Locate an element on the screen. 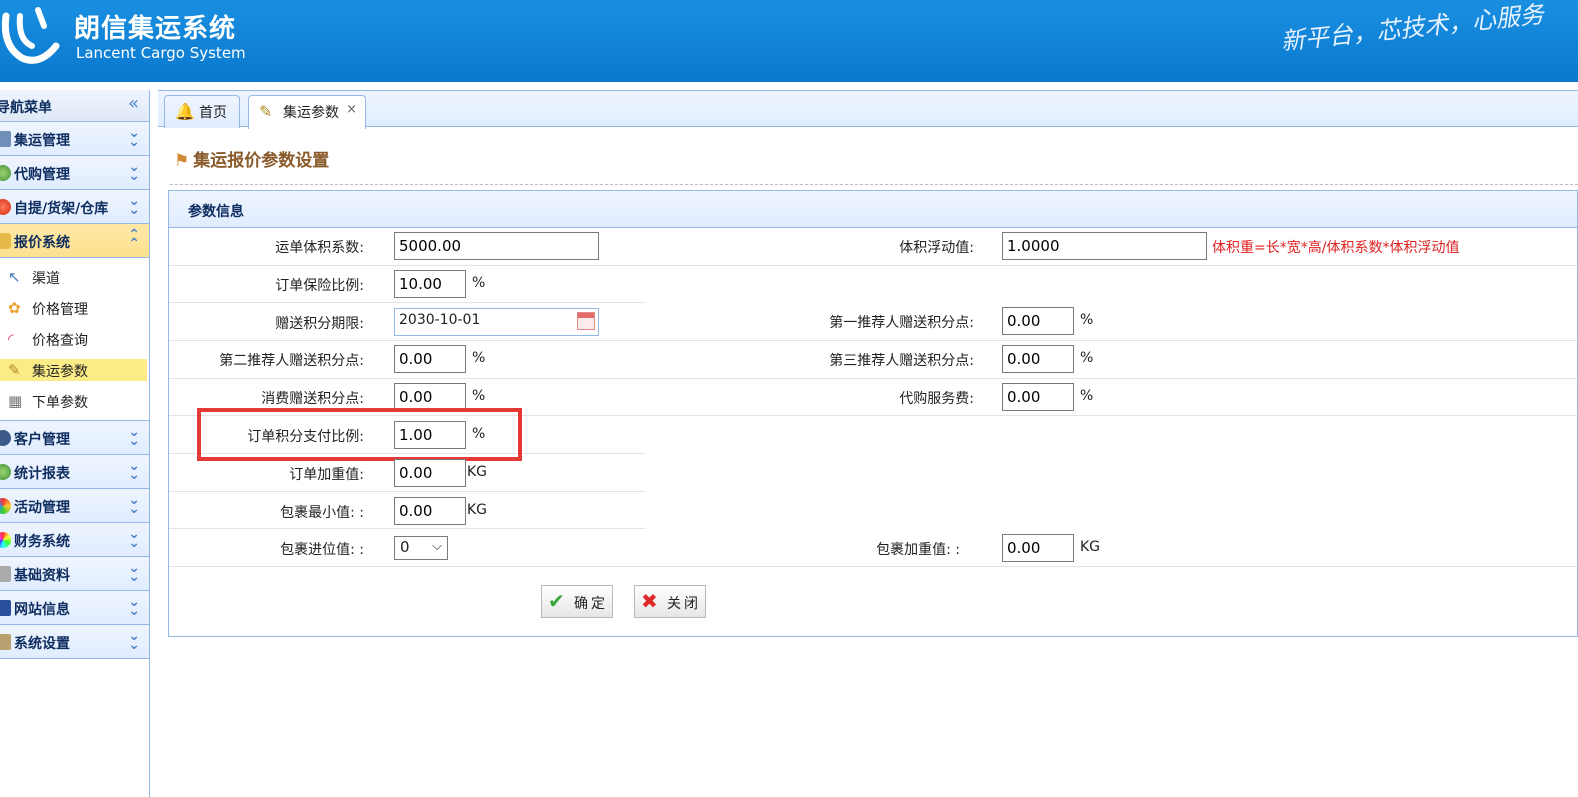 Image resolution: width=1578 pixels, height=797 pixels. ref2-points-input is located at coordinates (430, 359).